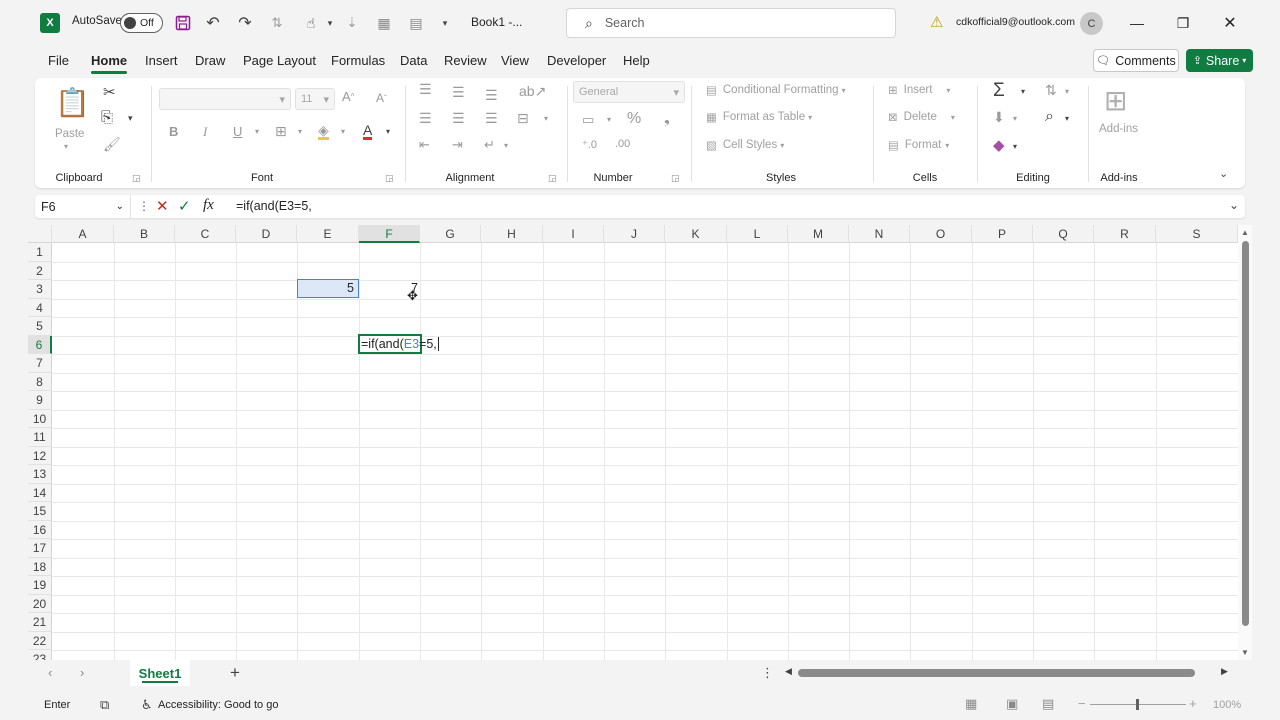 The width and height of the screenshot is (1280, 720). I want to click on vertical-scroll-thumb, so click(1245, 433).